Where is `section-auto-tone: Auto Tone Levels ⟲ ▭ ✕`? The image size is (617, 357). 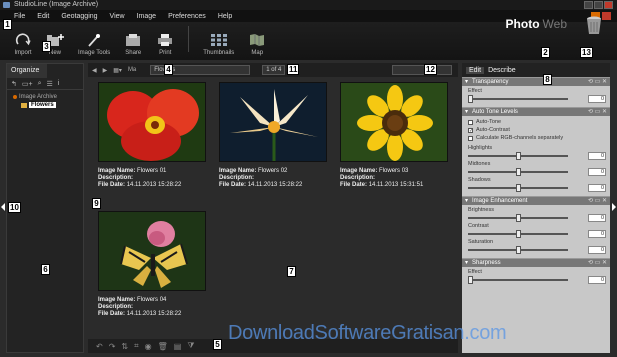
section-auto-tone: Auto Tone Levels ⟲ ▭ ✕ is located at coordinates (536, 112).